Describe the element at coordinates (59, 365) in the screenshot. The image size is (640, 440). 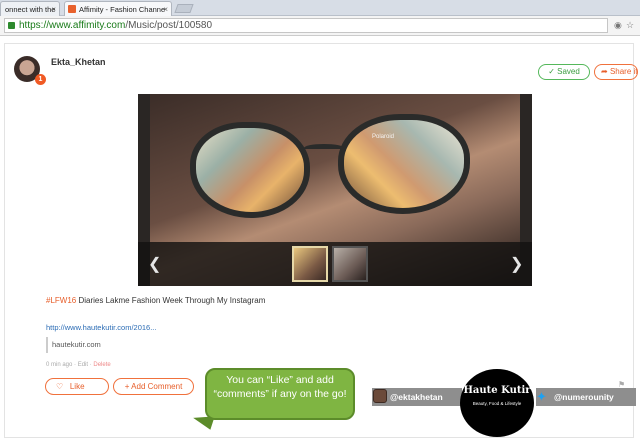
I see `post-time: 0 min ago` at that location.